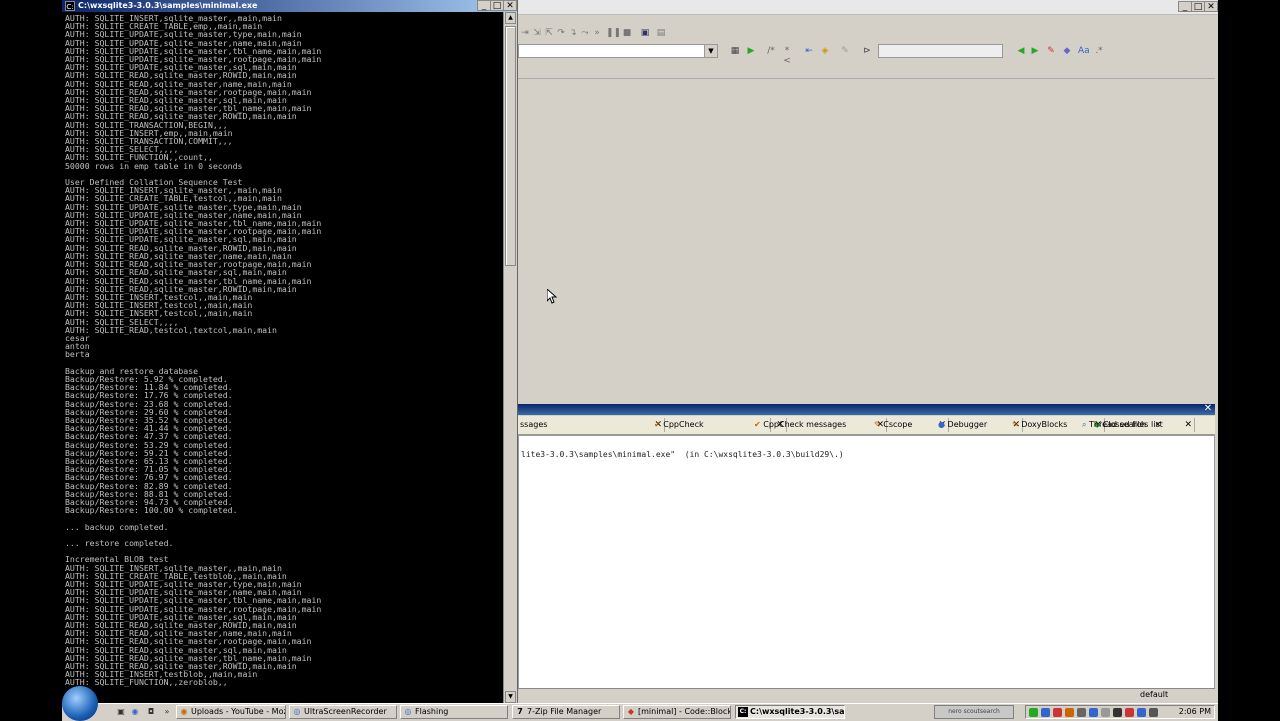  Describe the element at coordinates (787, 56) in the screenshot. I see `uncomment-icon: *<` at that location.